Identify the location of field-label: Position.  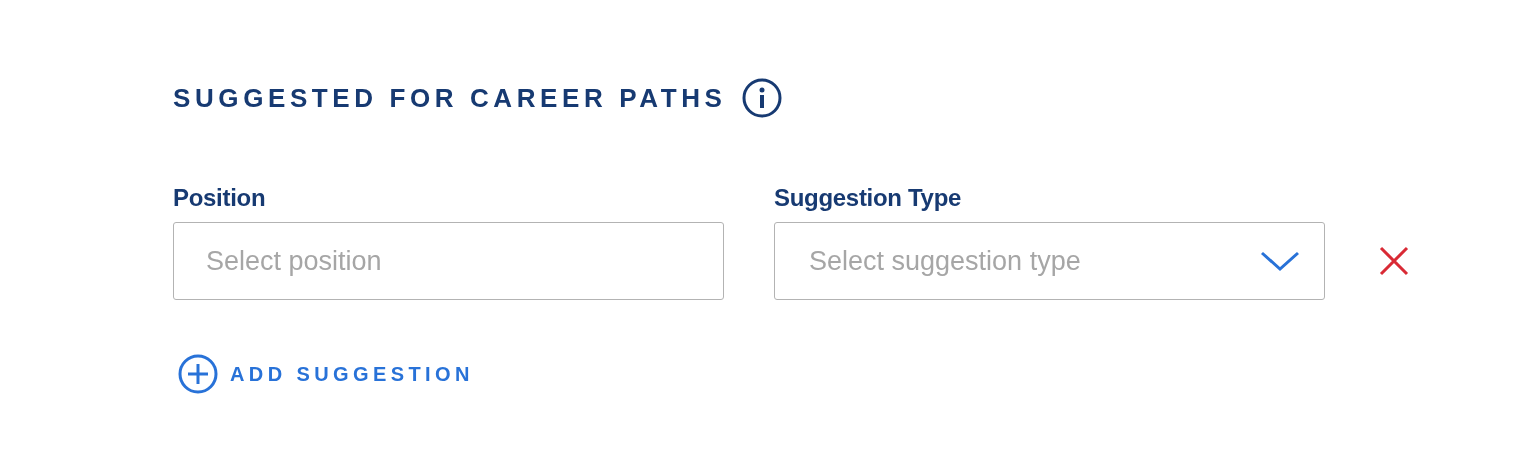
(220, 198).